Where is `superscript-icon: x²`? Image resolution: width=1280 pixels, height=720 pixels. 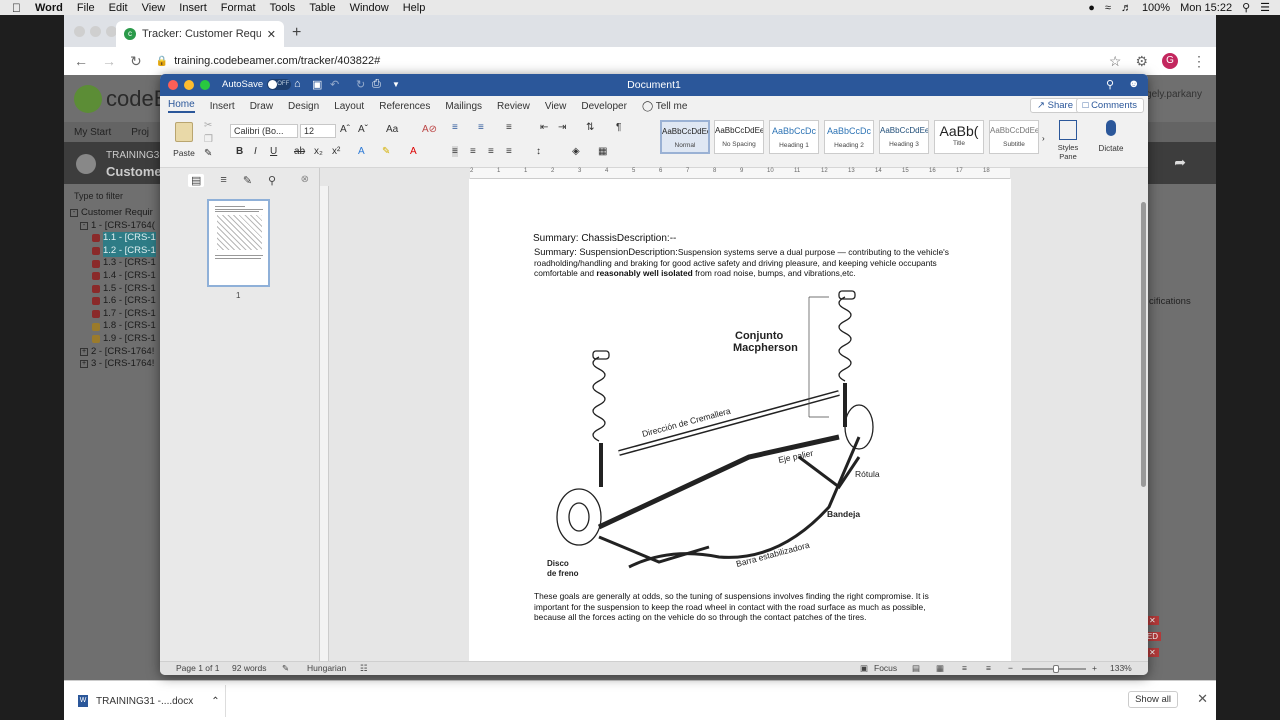 superscript-icon: x² is located at coordinates (336, 151).